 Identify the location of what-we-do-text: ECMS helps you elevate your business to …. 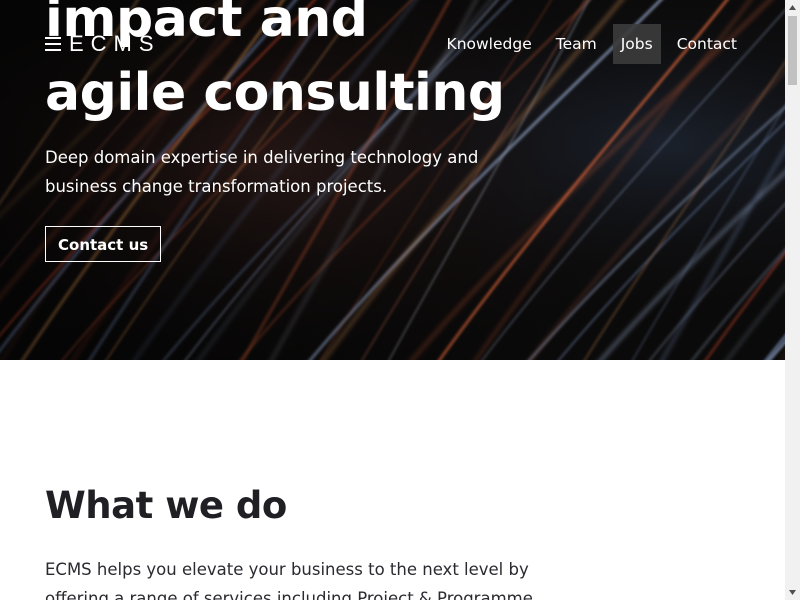
(289, 580).